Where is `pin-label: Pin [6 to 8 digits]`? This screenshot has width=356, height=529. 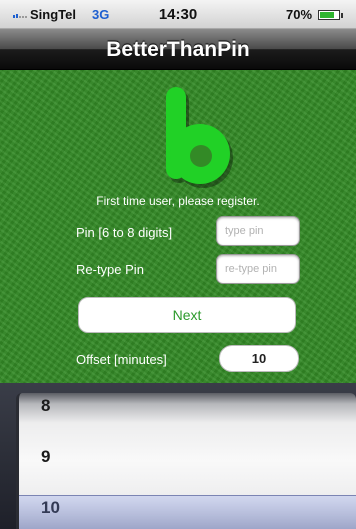 pin-label: Pin [6 to 8 digits] is located at coordinates (124, 232).